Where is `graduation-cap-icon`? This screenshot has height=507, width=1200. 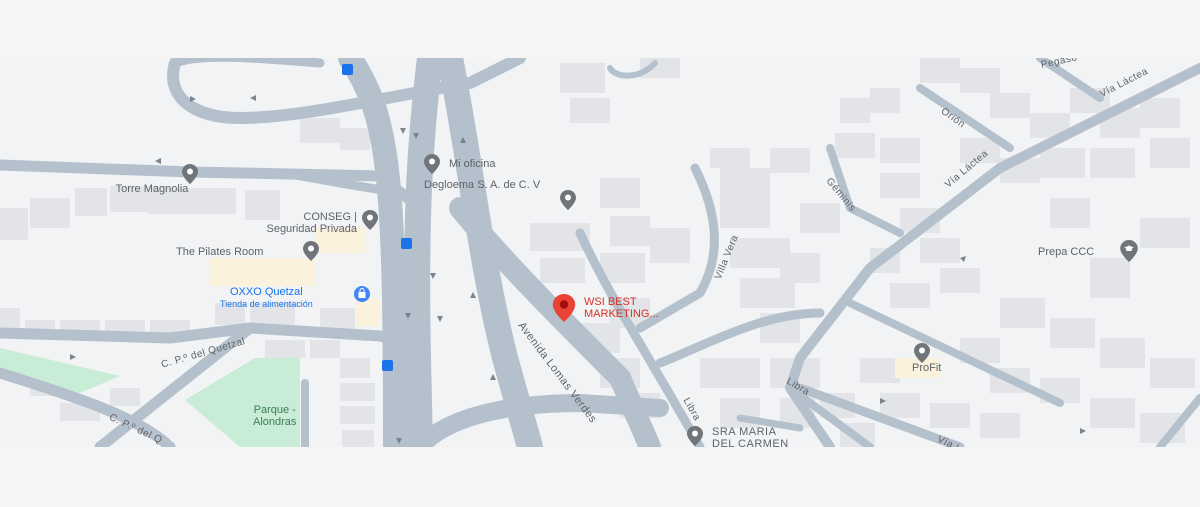 graduation-cap-icon is located at coordinates (1129, 251).